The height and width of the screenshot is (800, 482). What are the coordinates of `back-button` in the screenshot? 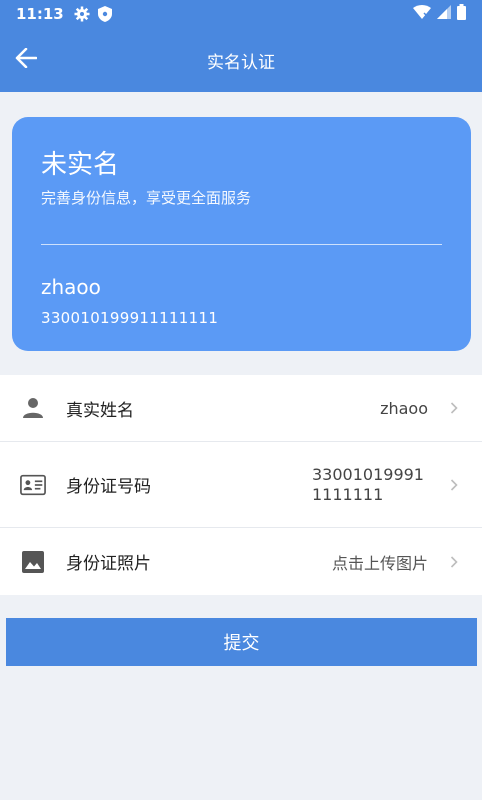 It's located at (26, 60).